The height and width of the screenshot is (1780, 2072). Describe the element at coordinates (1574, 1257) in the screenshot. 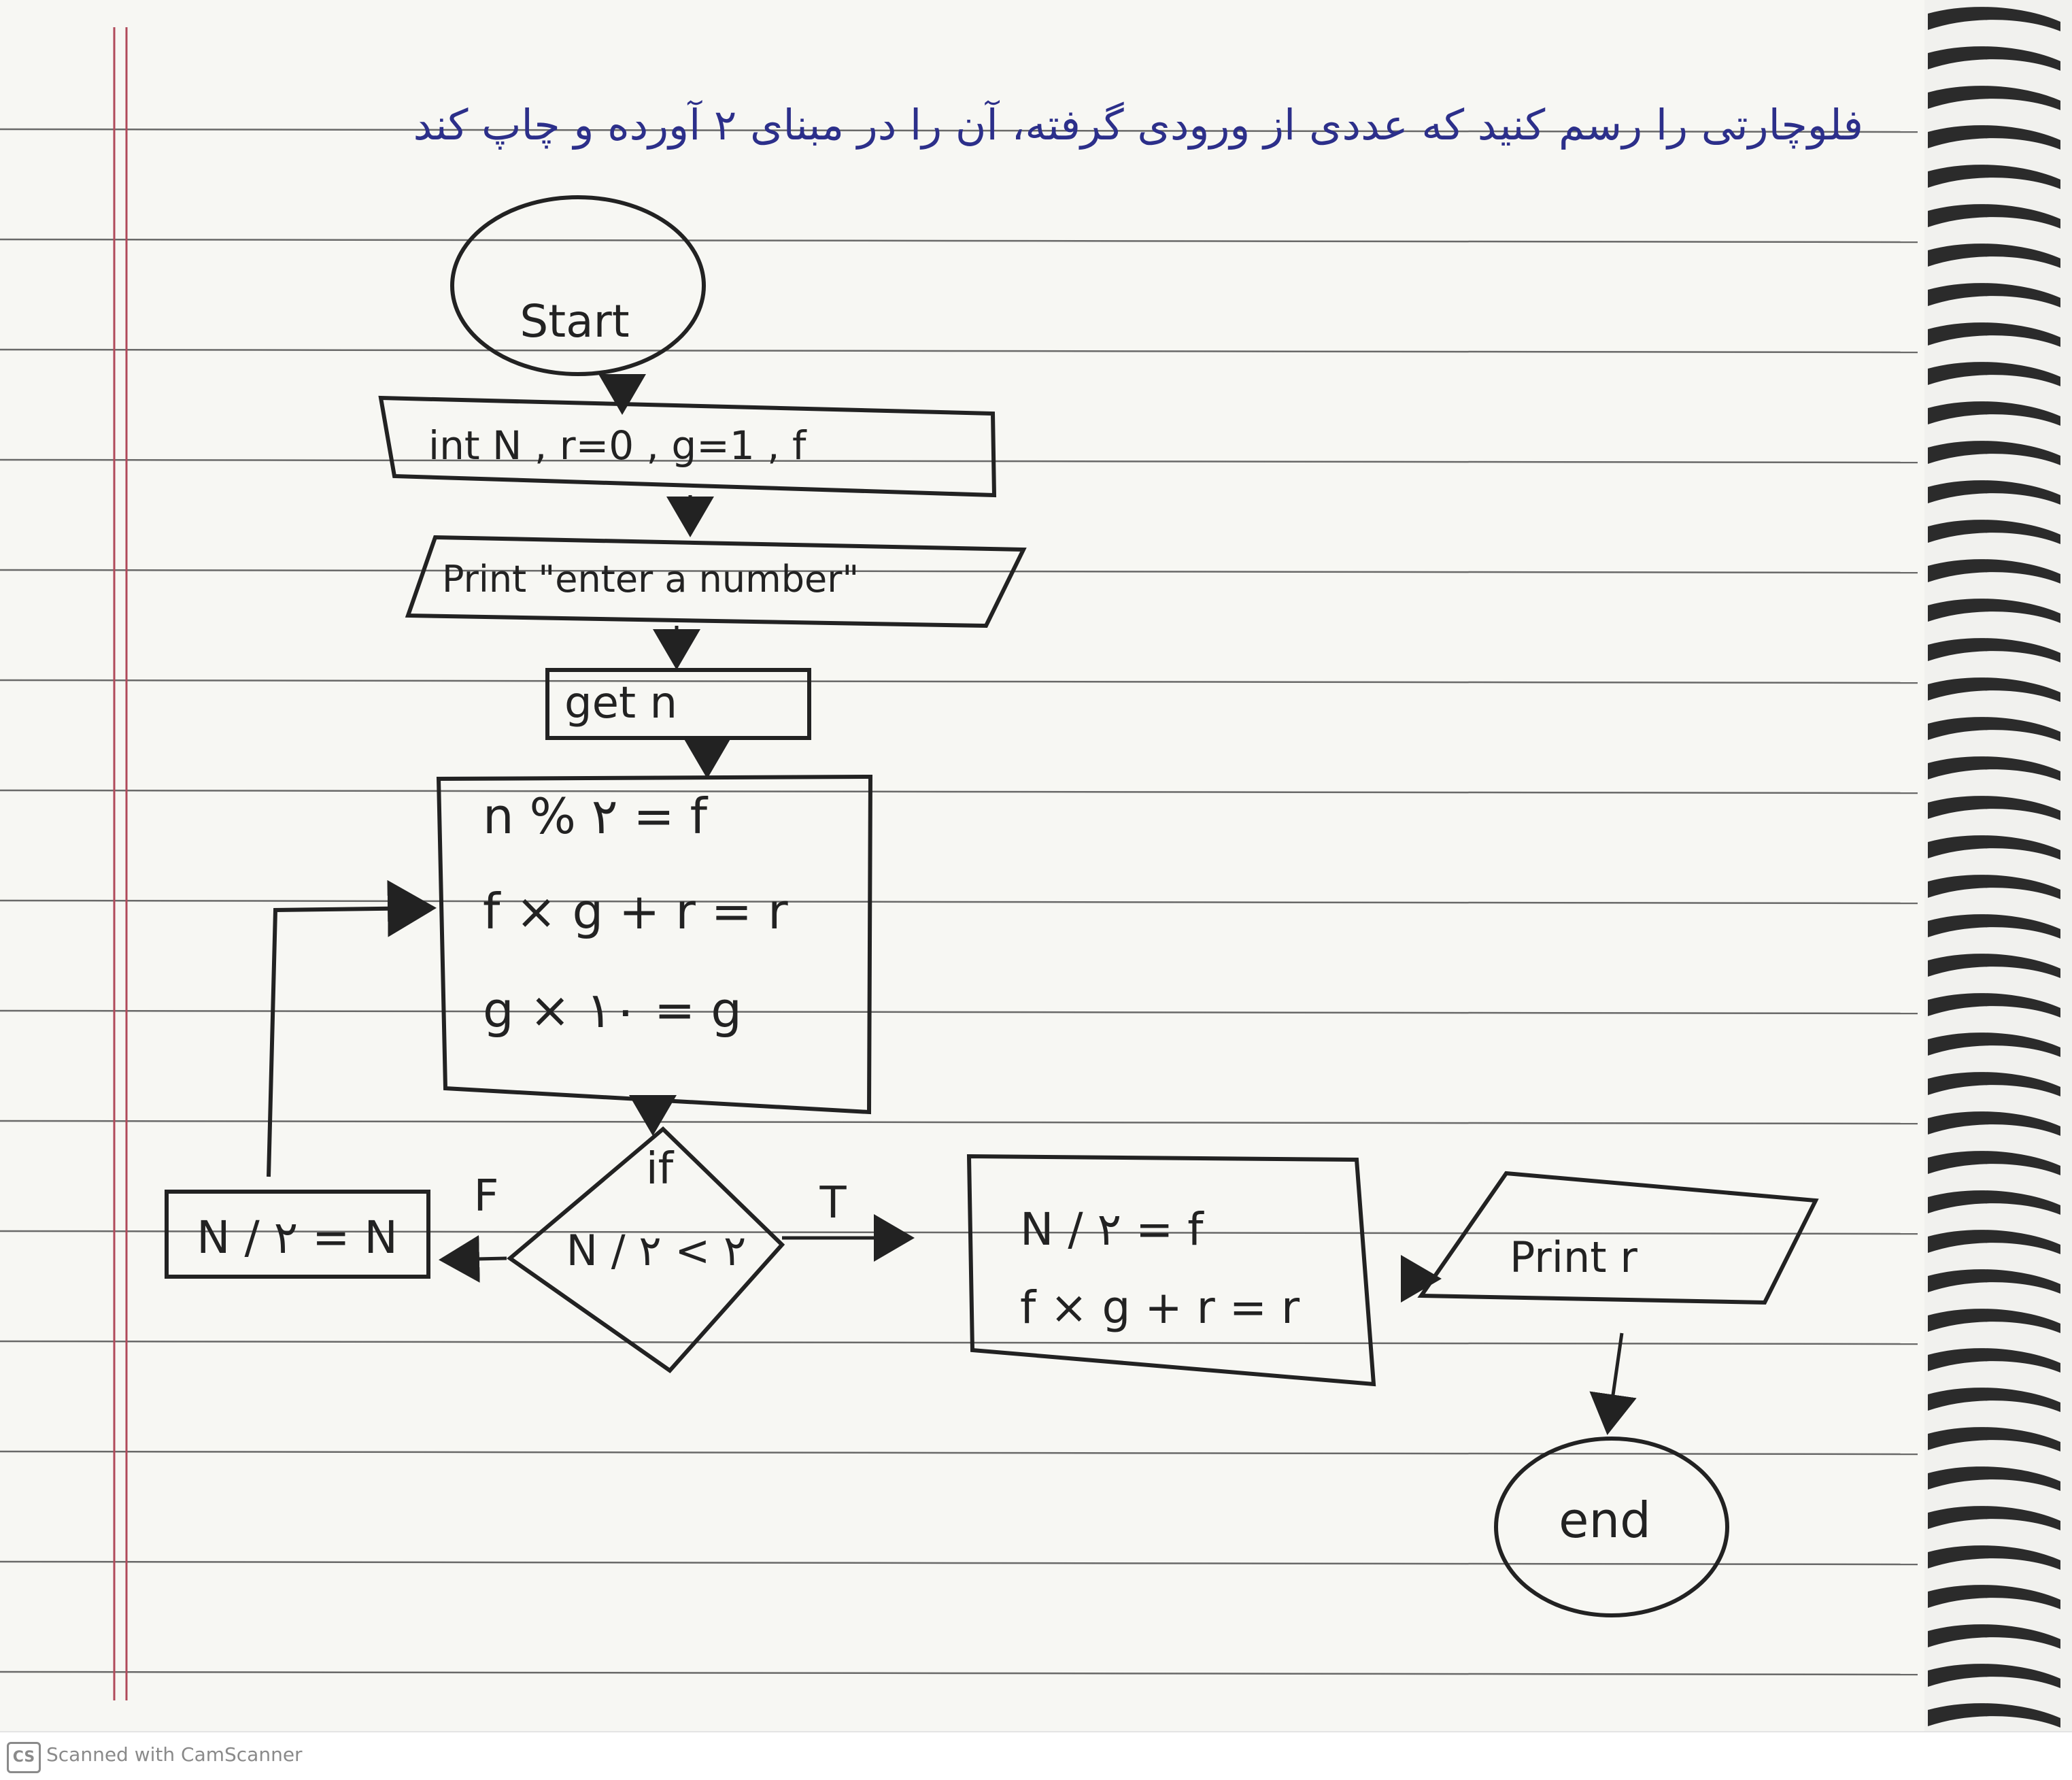

I see `print-r-label: Print r` at that location.